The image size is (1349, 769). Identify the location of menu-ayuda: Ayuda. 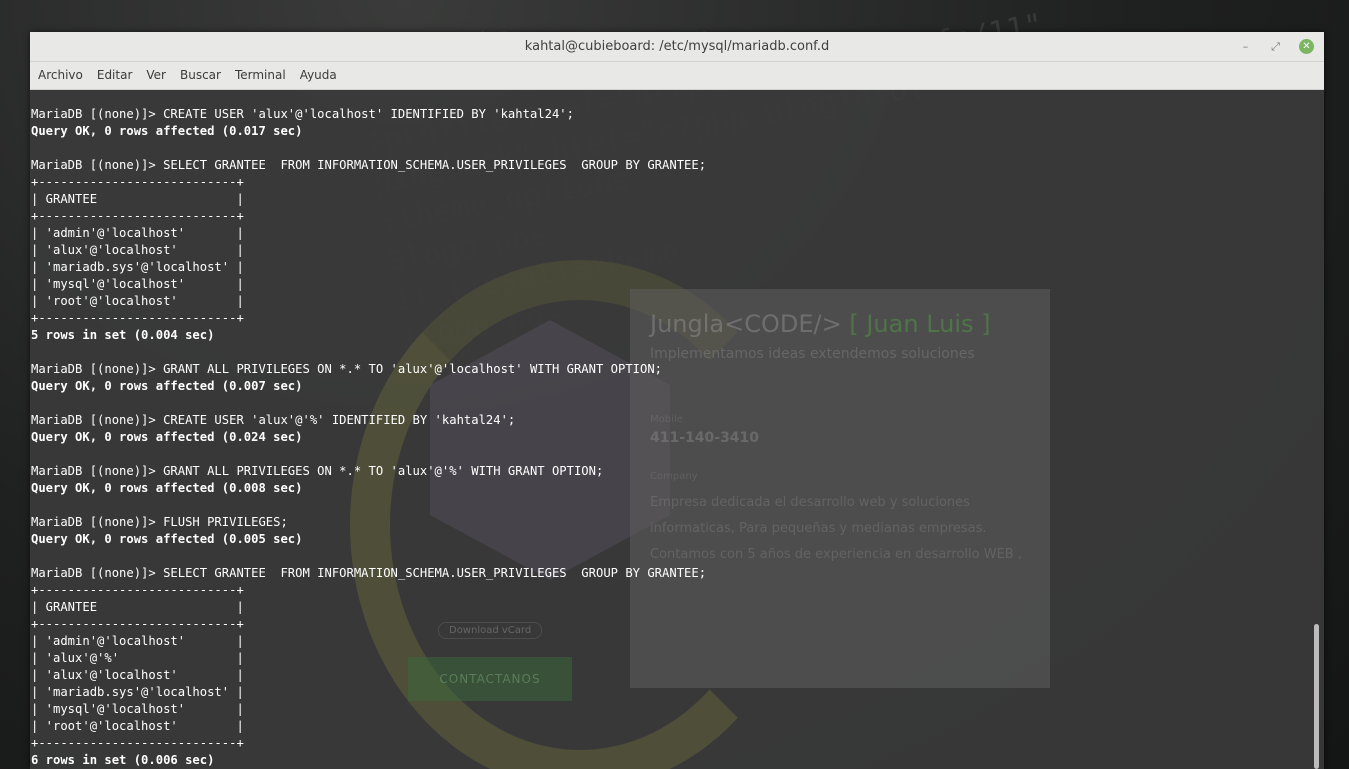
(317, 75).